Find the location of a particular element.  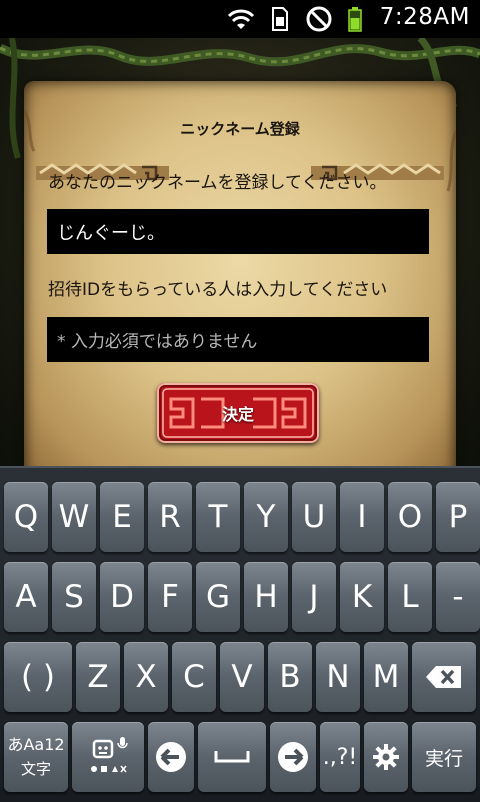

invite-id-prompt: 招待IDをもらっている人は入力してください is located at coordinates (218, 290).